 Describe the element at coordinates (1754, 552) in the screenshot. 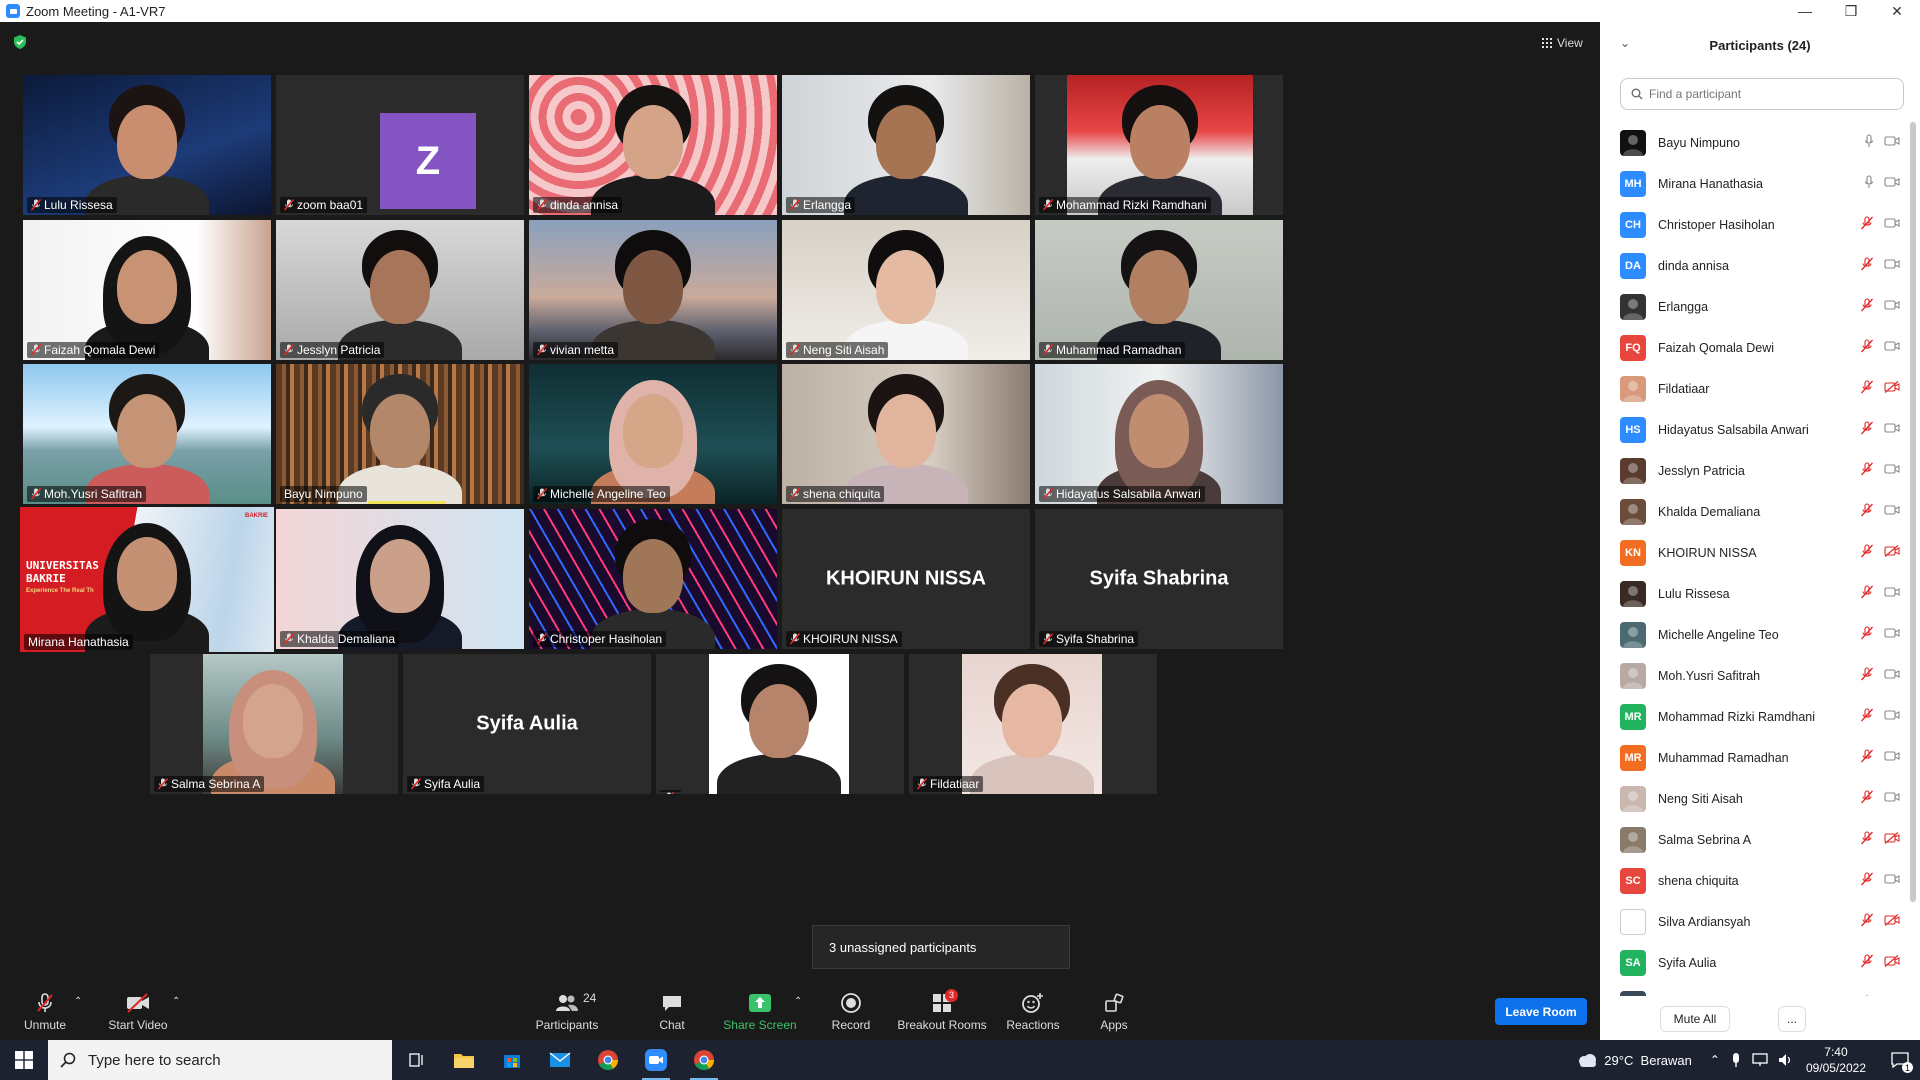

I see `participant-row: KN KHOIRUN NISSA` at that location.